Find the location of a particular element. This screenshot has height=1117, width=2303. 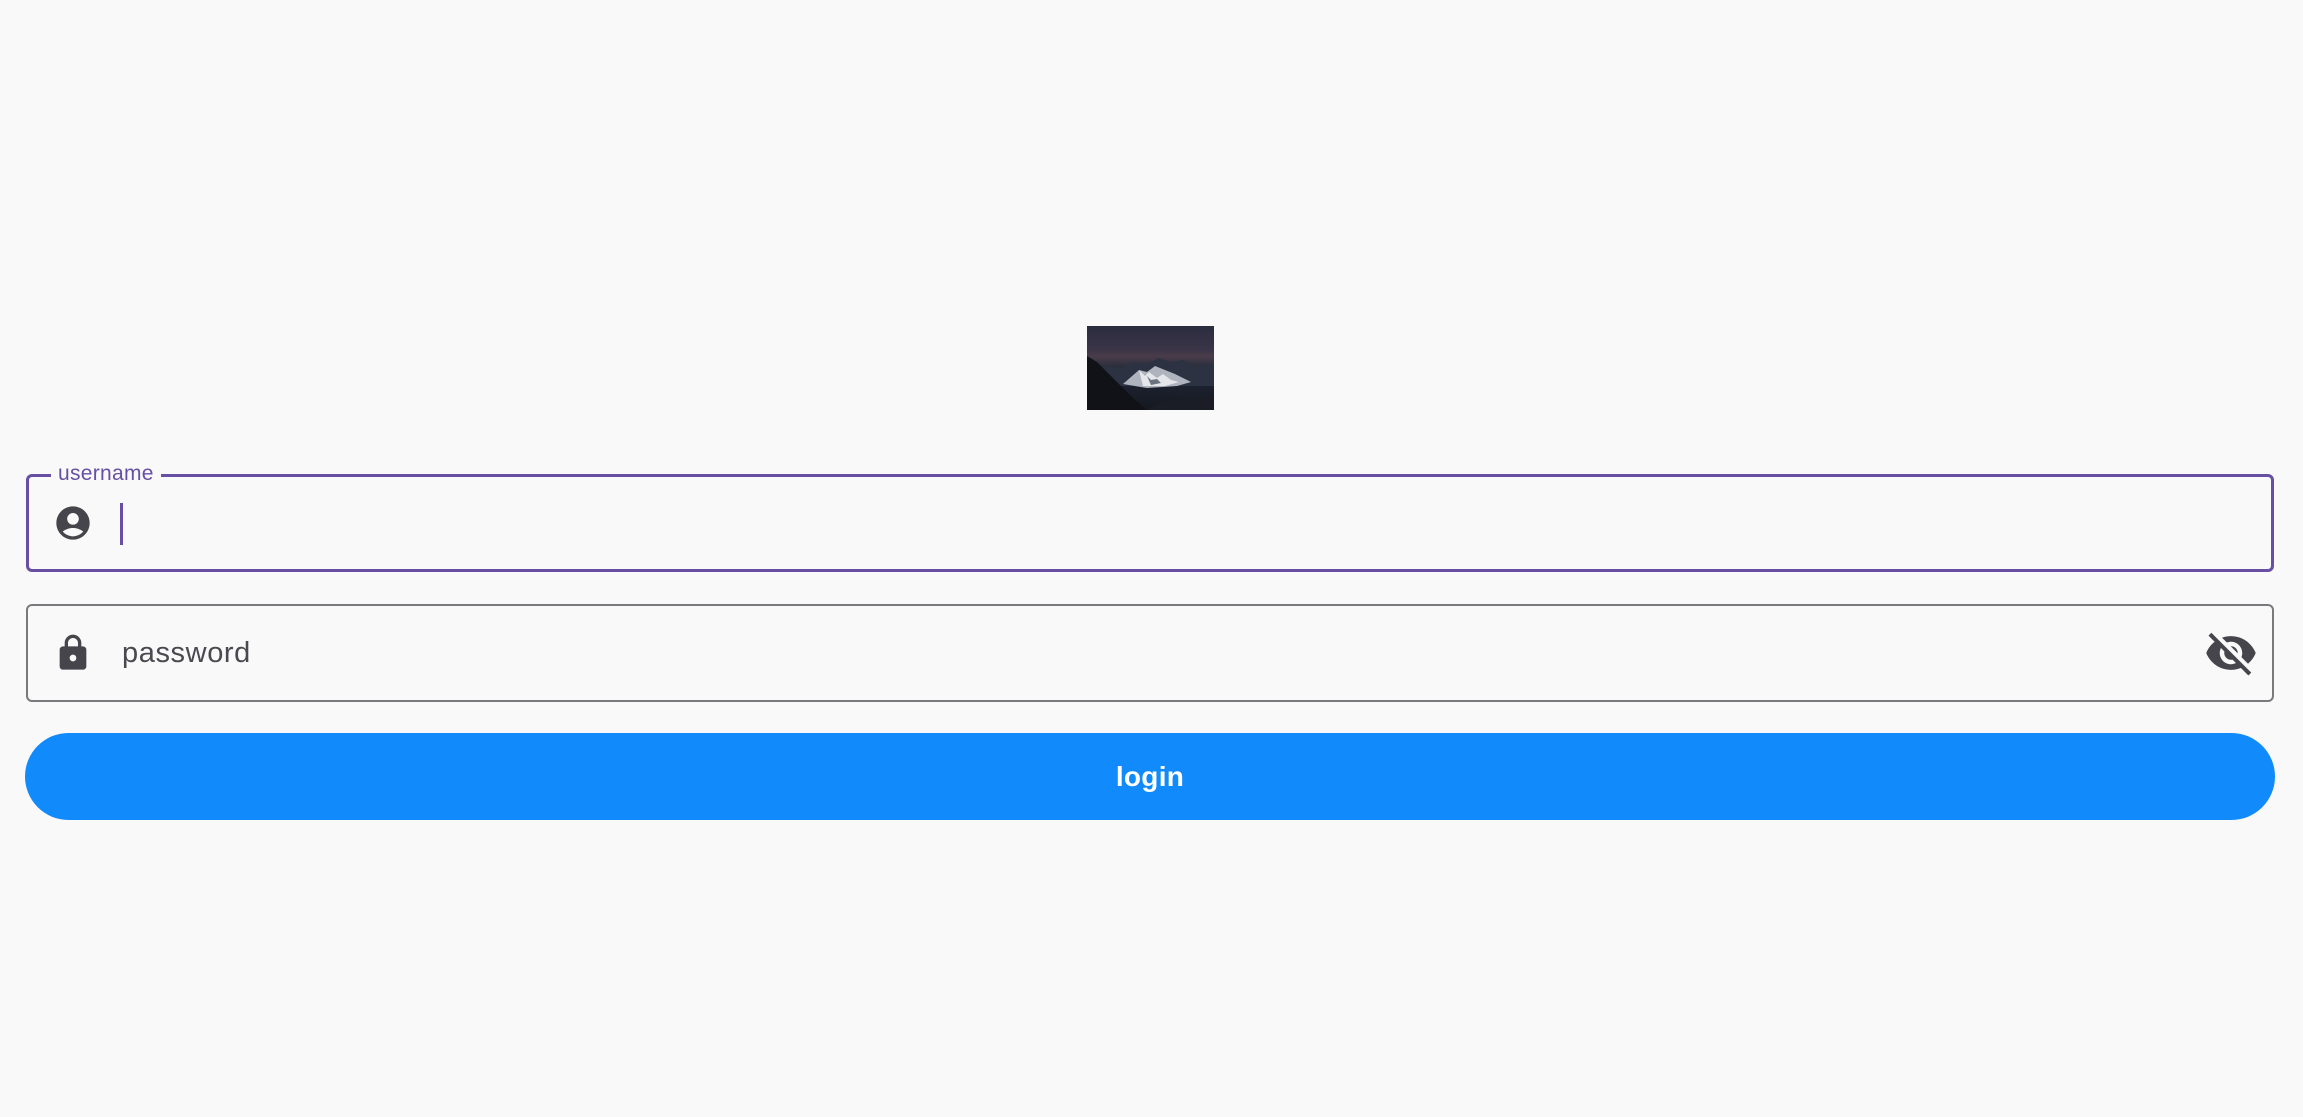

username-field: username is located at coordinates (1150, 516).